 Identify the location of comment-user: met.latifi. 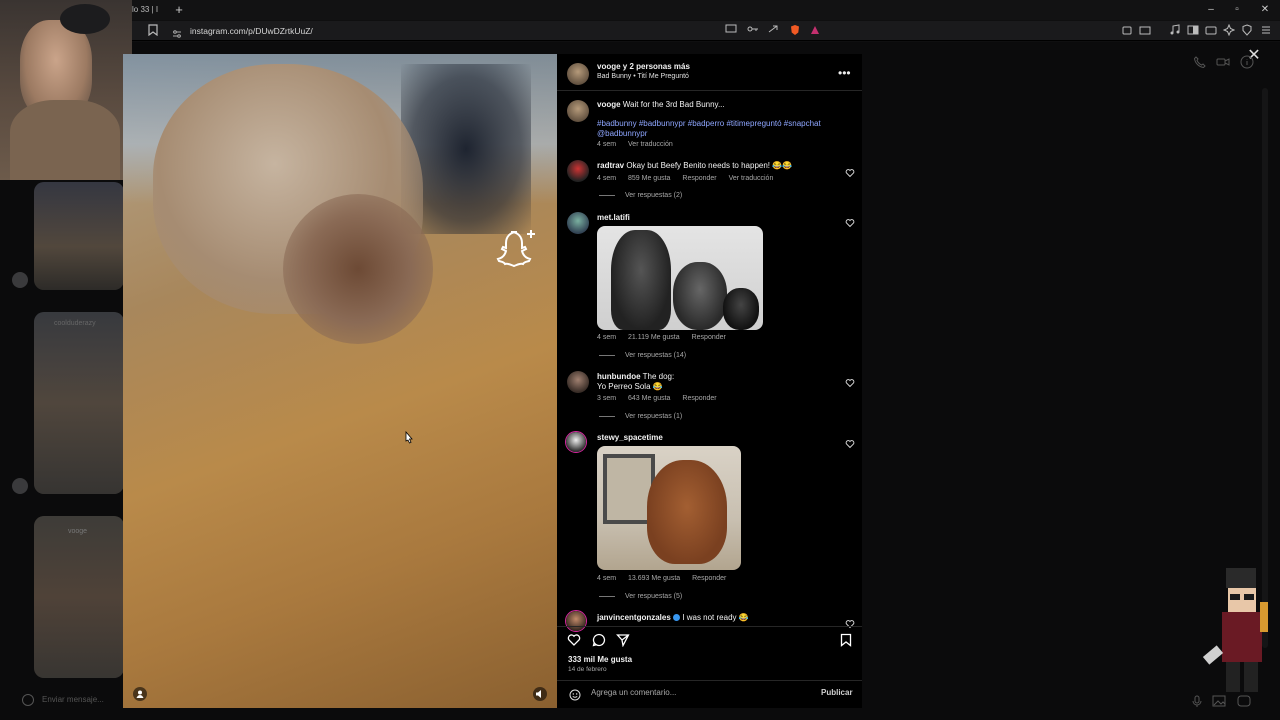
(613, 218).